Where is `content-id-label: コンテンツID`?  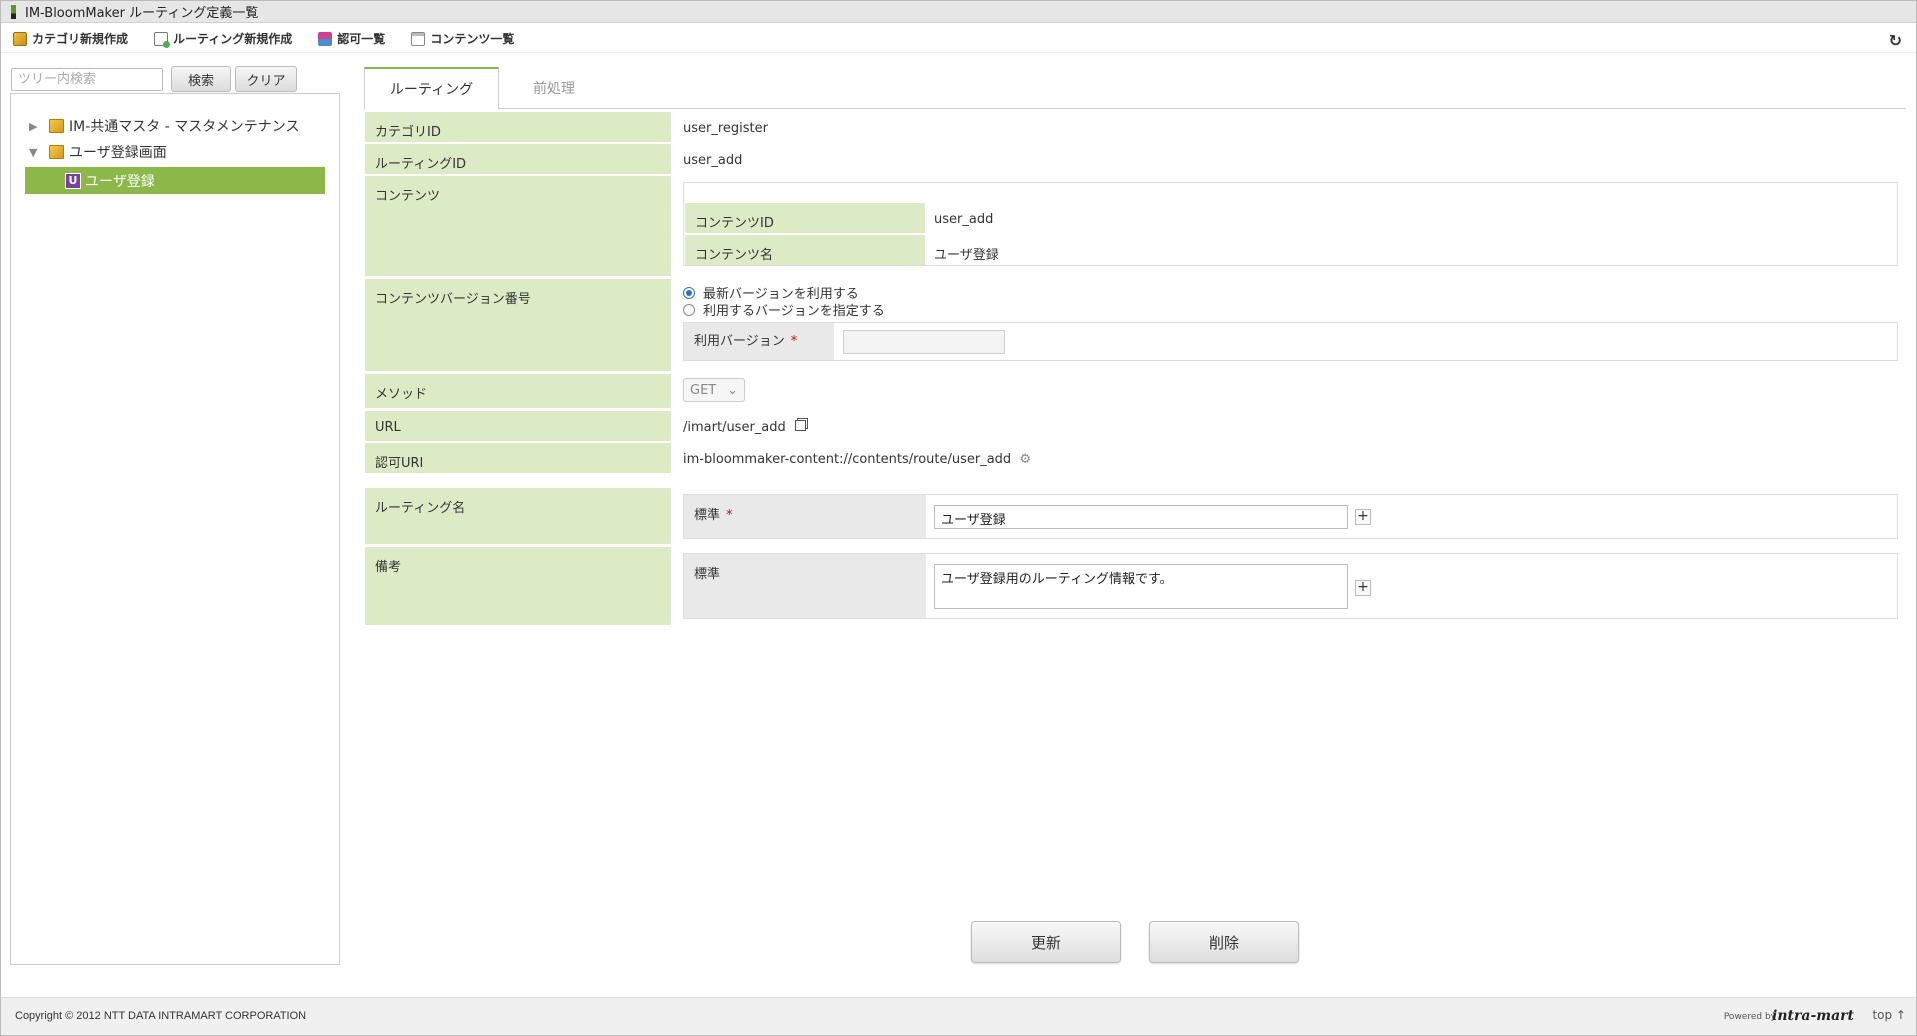 content-id-label: コンテンツID is located at coordinates (805, 218).